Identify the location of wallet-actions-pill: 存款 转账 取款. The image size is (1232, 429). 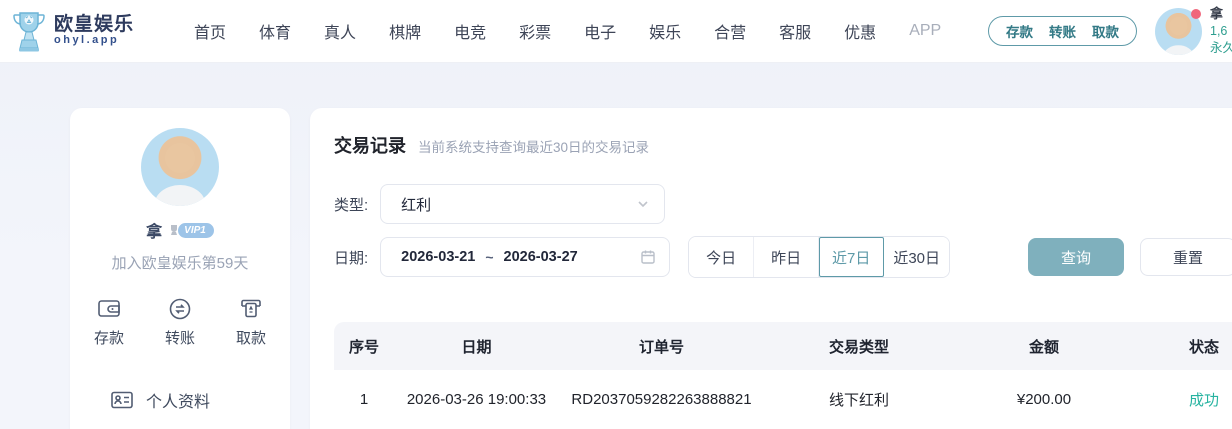
(1062, 31).